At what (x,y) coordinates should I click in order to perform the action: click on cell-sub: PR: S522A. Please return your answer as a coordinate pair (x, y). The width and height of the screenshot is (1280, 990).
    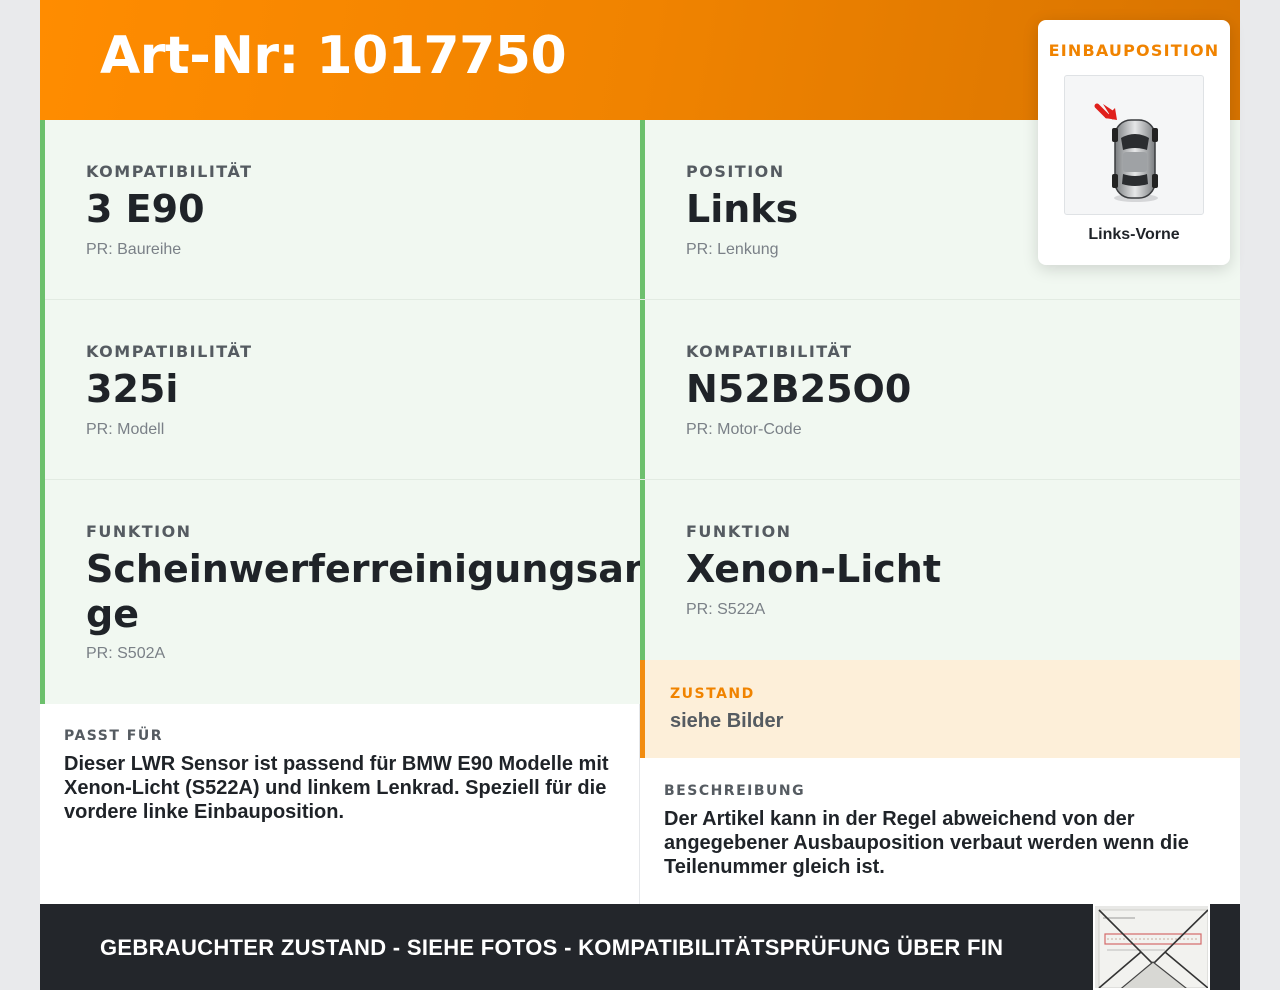
    Looking at the image, I should click on (726, 609).